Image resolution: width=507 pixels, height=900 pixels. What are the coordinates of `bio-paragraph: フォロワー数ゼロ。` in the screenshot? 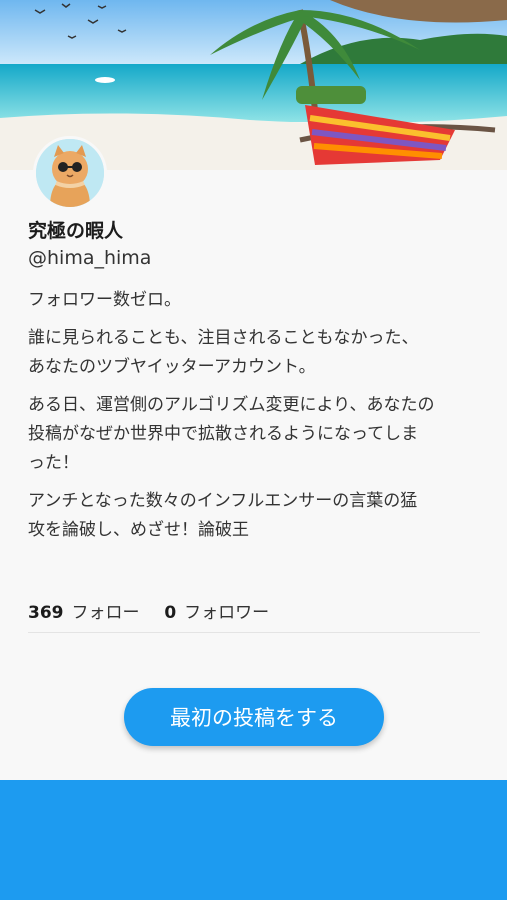 It's located at (104, 300).